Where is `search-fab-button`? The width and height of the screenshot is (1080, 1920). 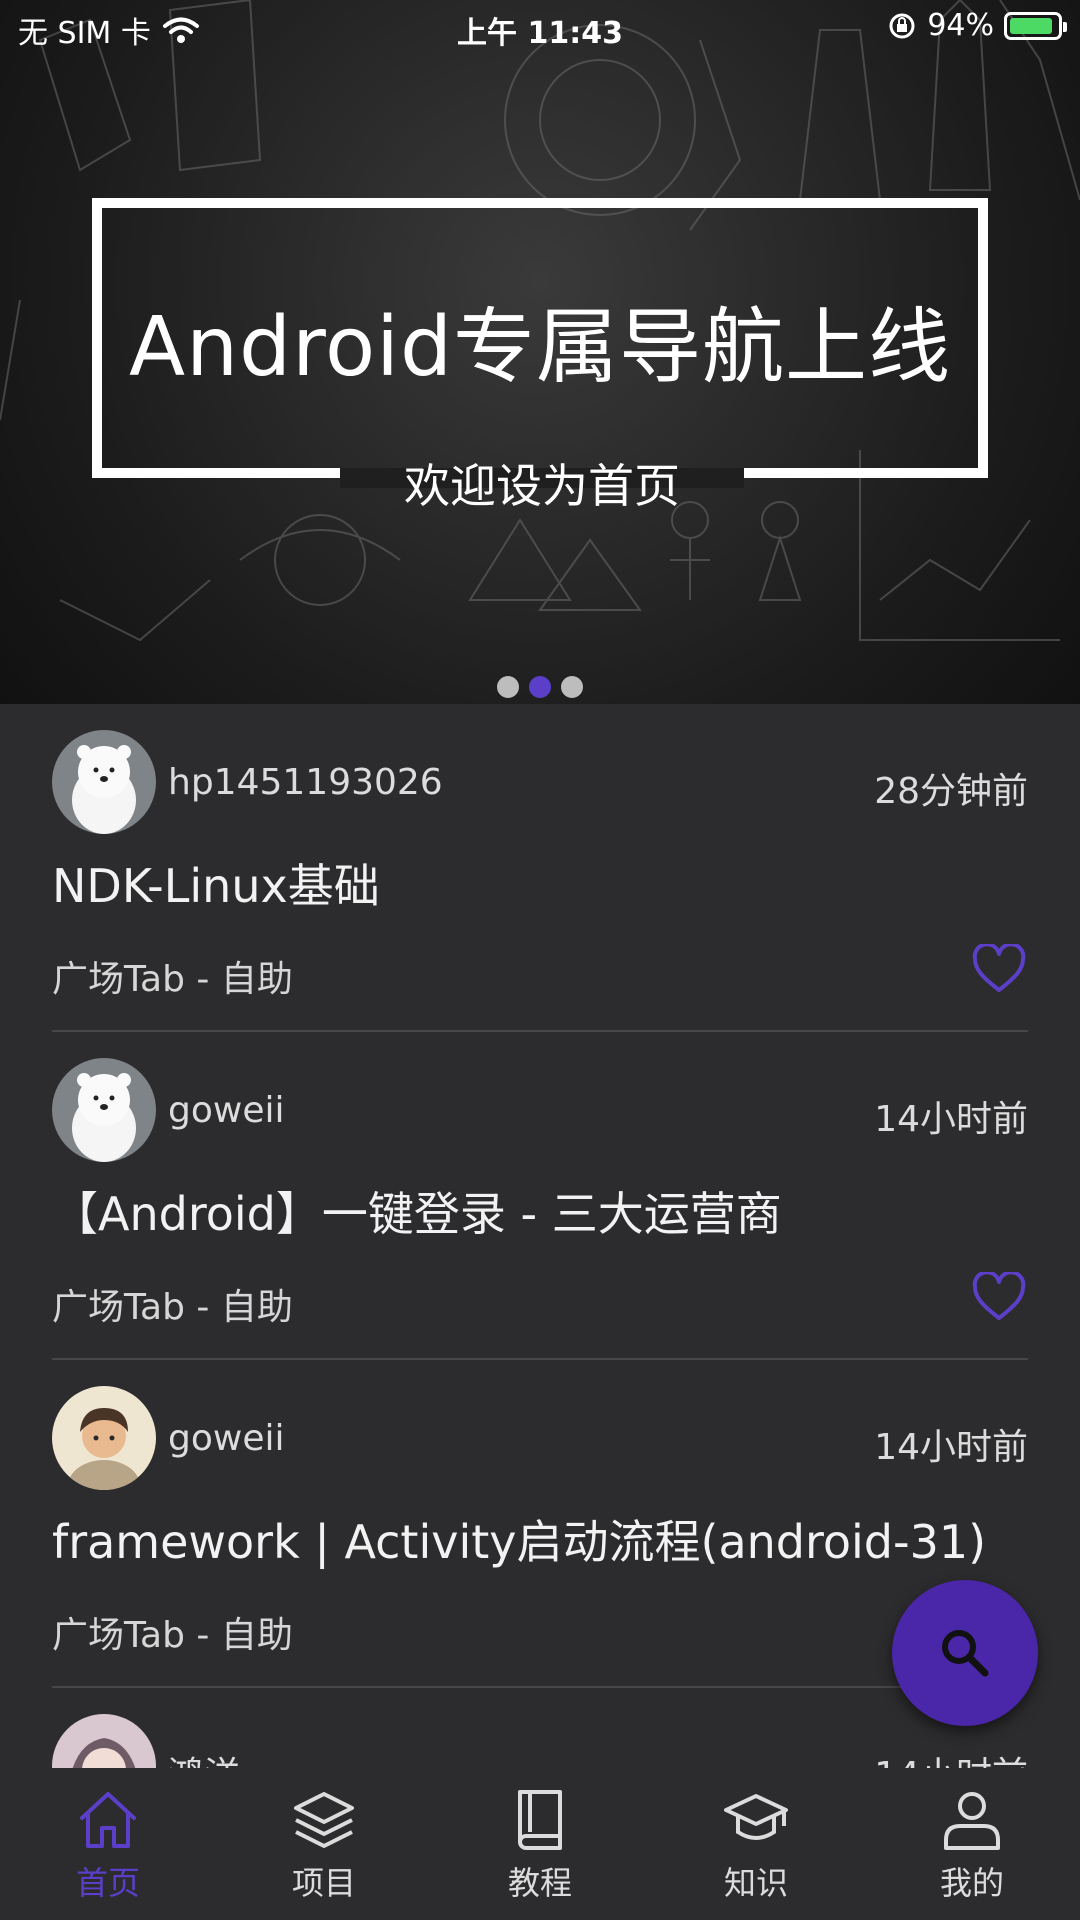 search-fab-button is located at coordinates (965, 1653).